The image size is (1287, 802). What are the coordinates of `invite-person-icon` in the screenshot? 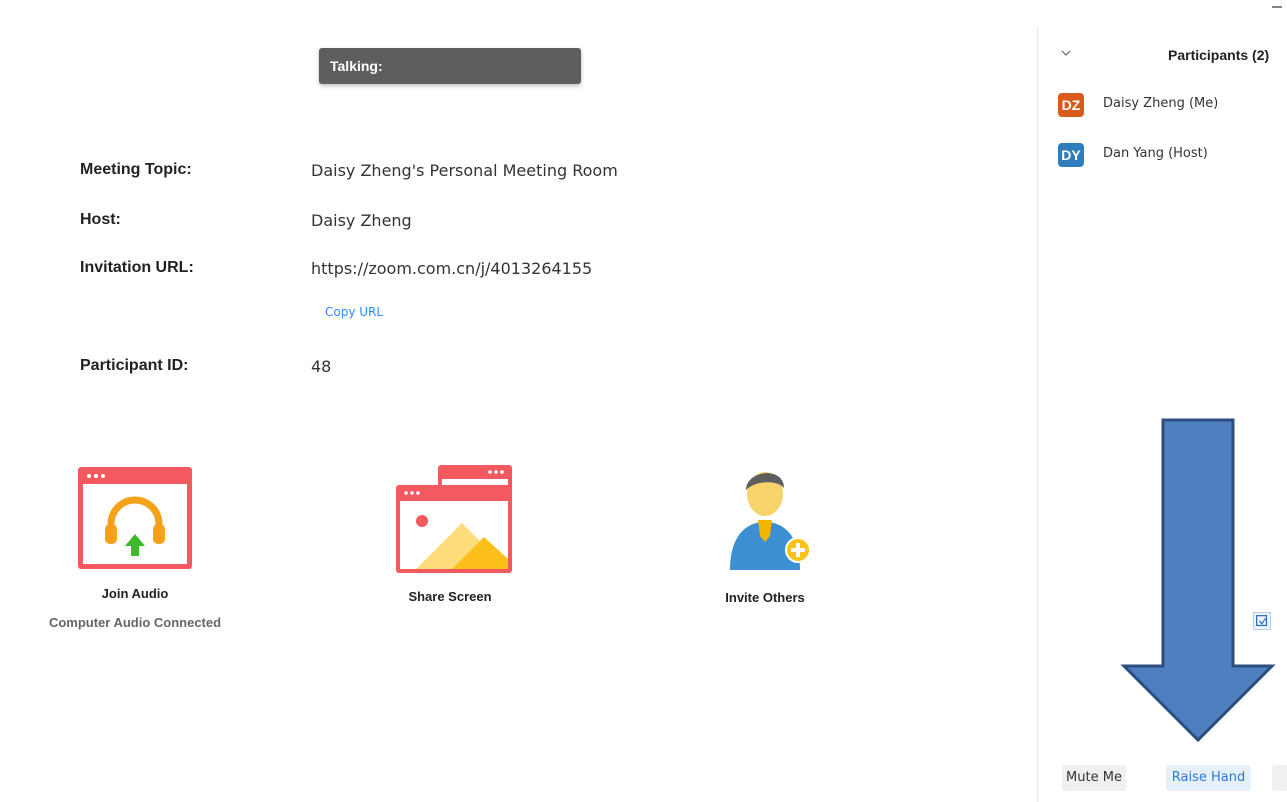 It's located at (770, 521).